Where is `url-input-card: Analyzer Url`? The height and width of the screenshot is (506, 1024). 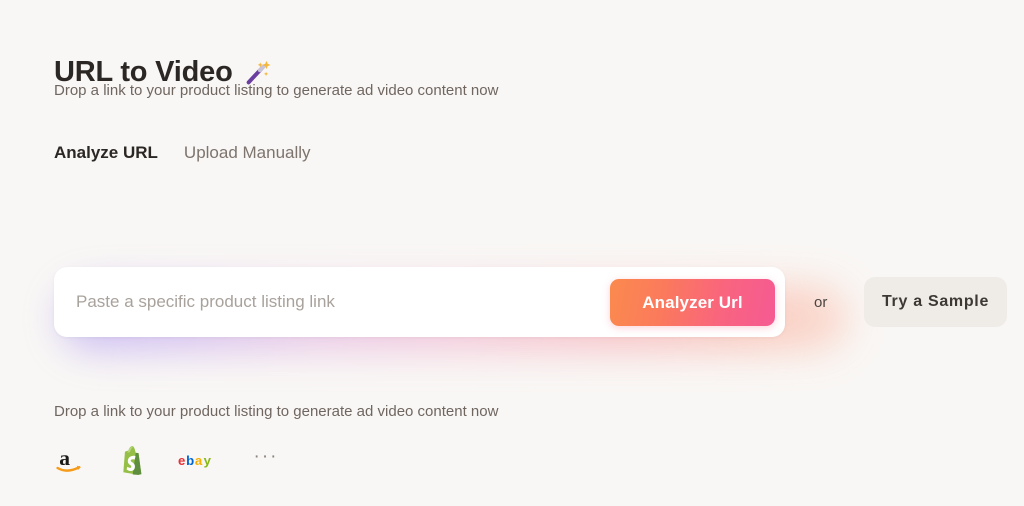
url-input-card: Analyzer Url is located at coordinates (419, 302).